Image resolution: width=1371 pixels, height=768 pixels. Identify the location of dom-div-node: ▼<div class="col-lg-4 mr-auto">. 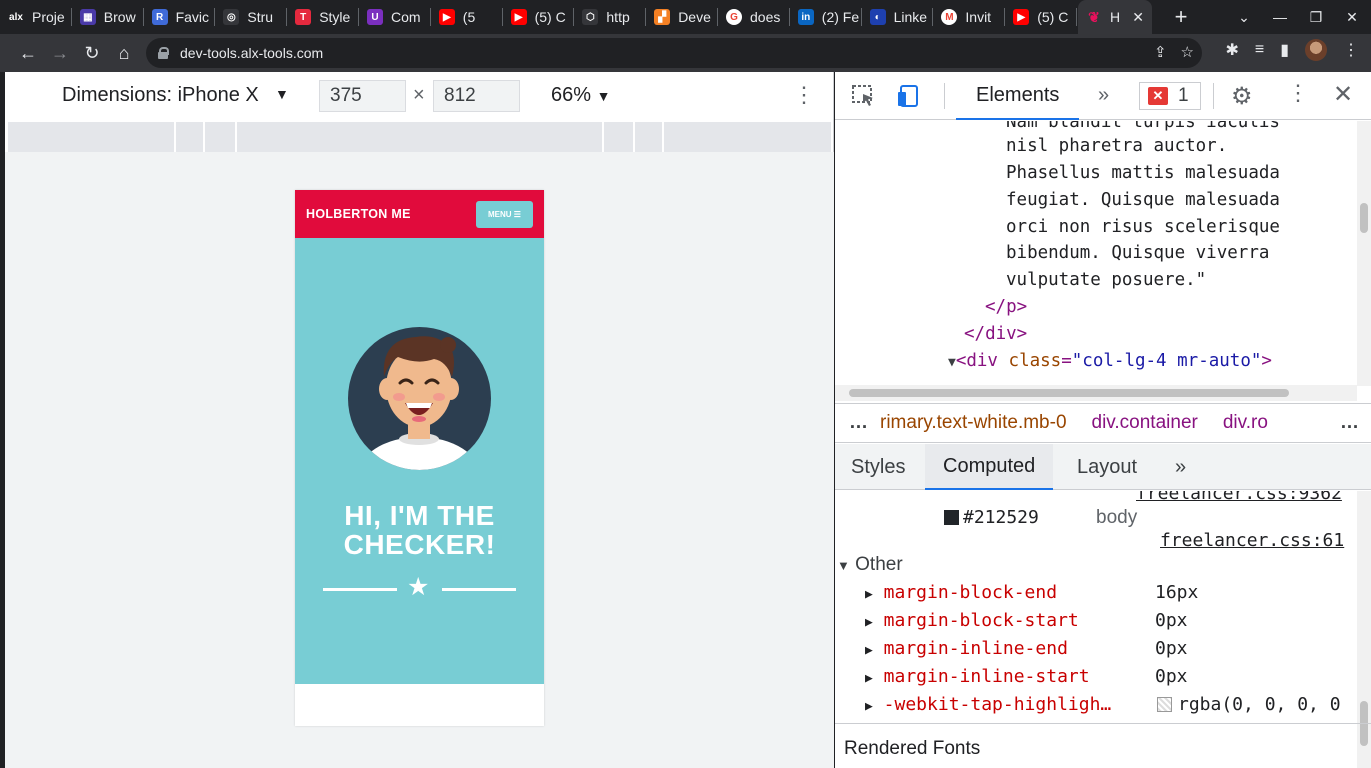
(1110, 361).